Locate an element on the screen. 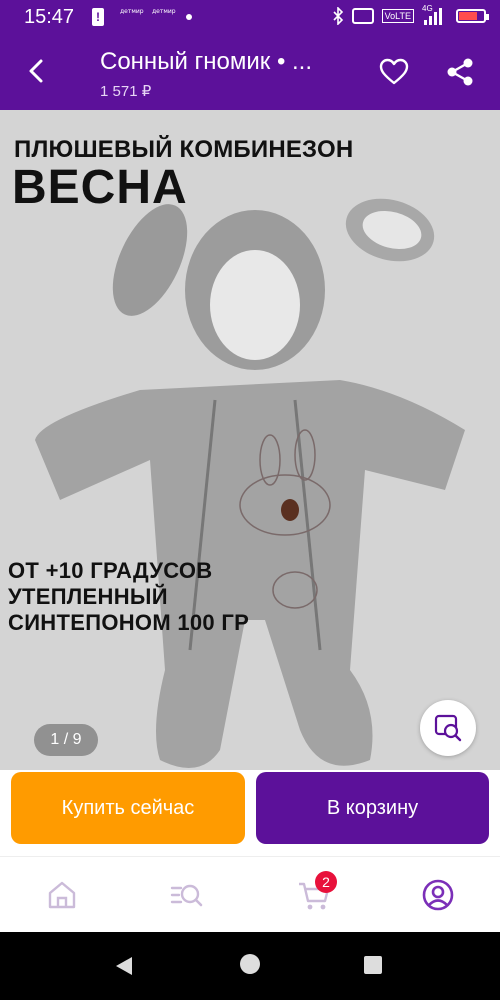 This screenshot has height=1000, width=500. status-bar: 15:47 ! детмир детмир VoLTE 4G is located at coordinates (250, 17).